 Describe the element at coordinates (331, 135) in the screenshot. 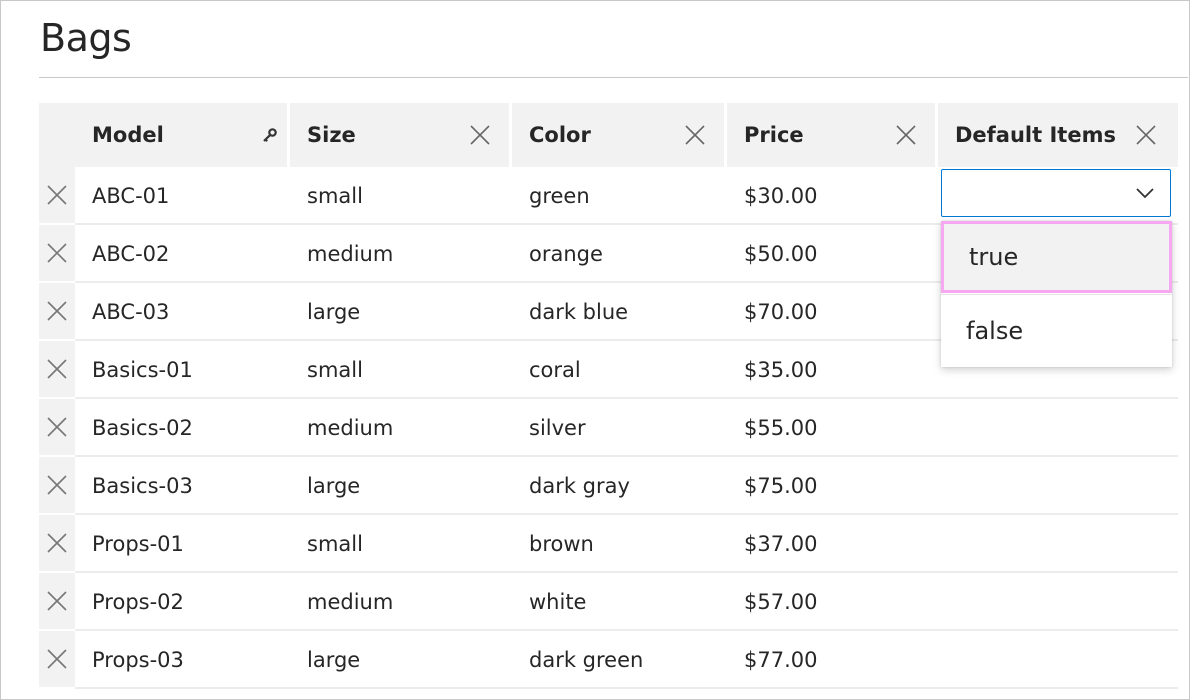

I see `column-header-label: Size` at that location.